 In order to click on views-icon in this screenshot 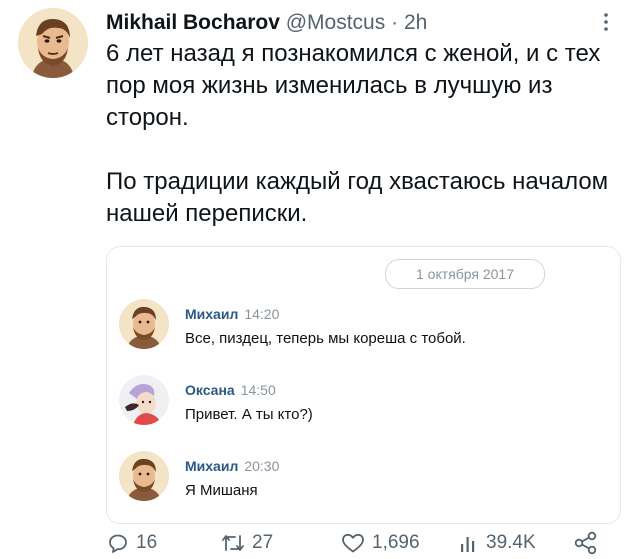, I will do `click(468, 544)`.